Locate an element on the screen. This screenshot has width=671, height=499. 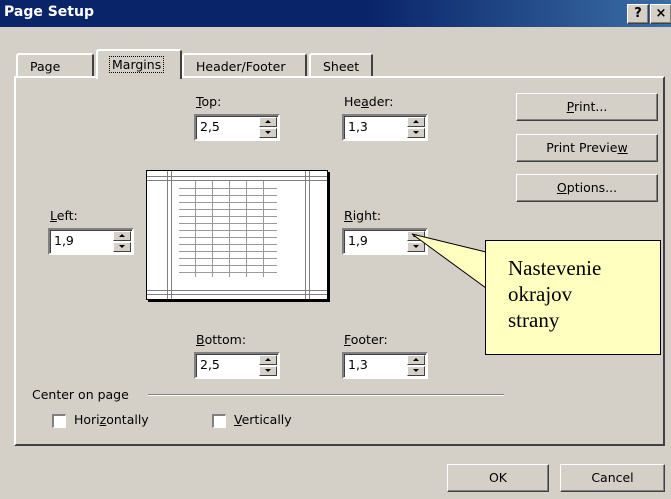
vertically-checkbox is located at coordinates (219, 421).